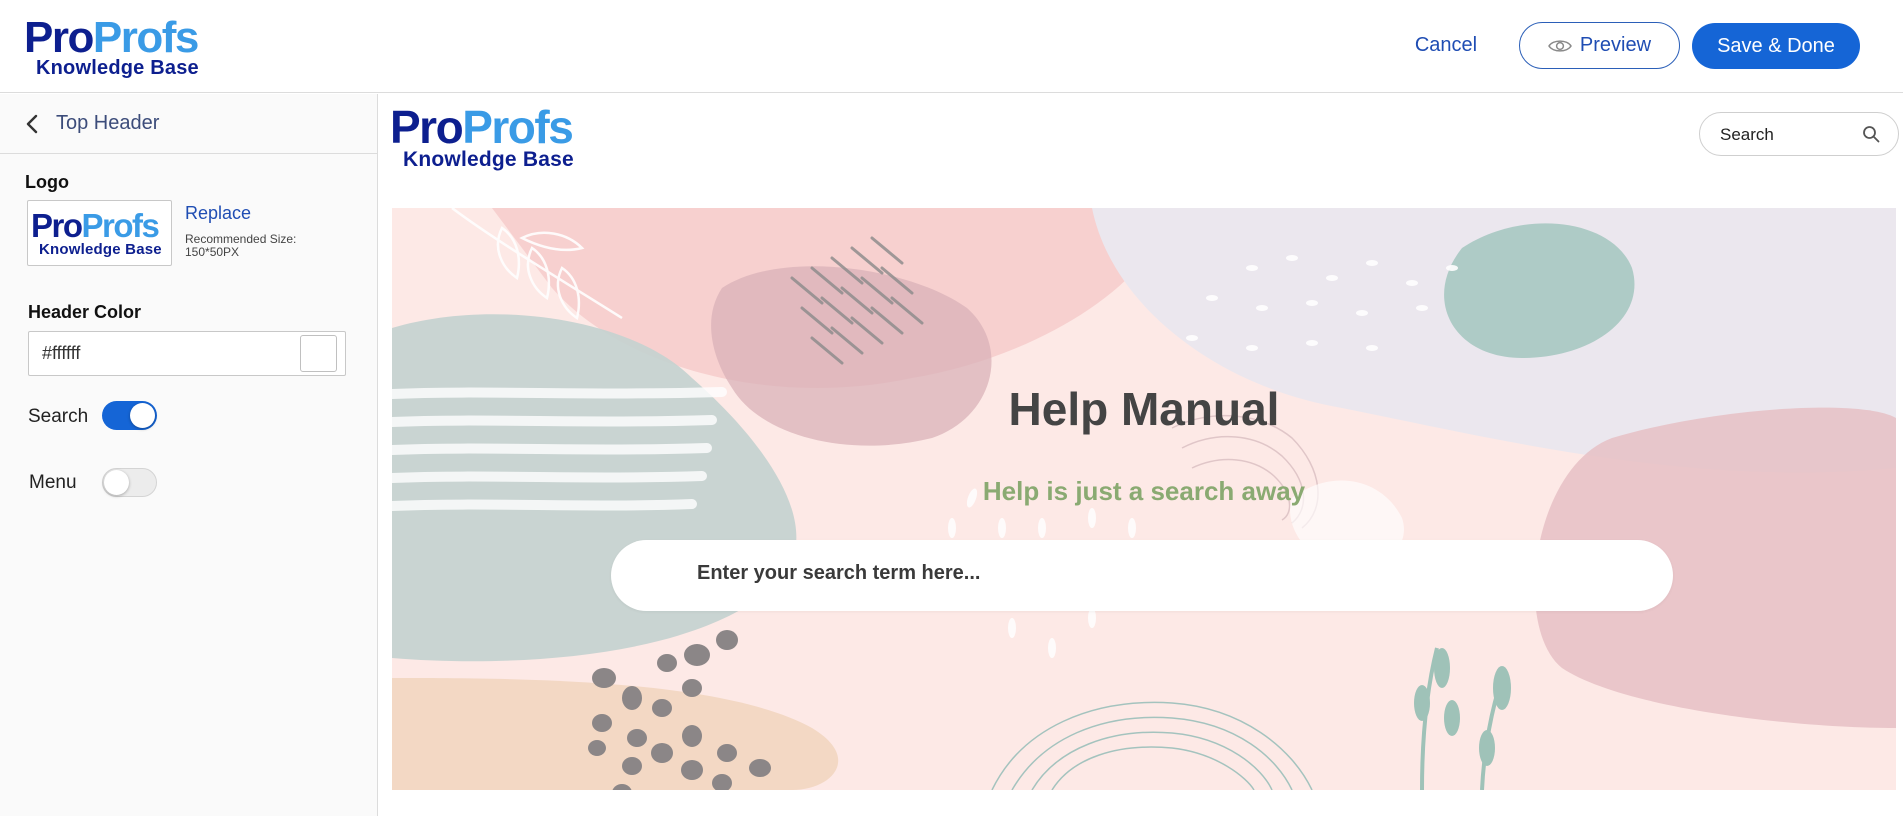 The image size is (1903, 816). I want to click on color-swatch, so click(318, 353).